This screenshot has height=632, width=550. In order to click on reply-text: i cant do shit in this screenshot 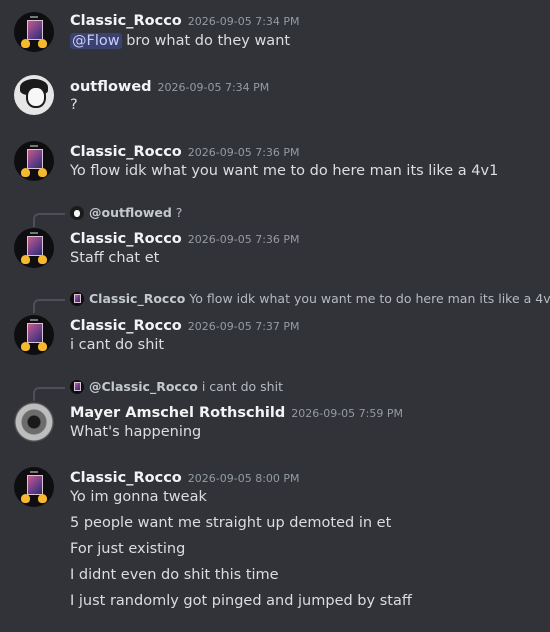, I will do `click(242, 386)`.